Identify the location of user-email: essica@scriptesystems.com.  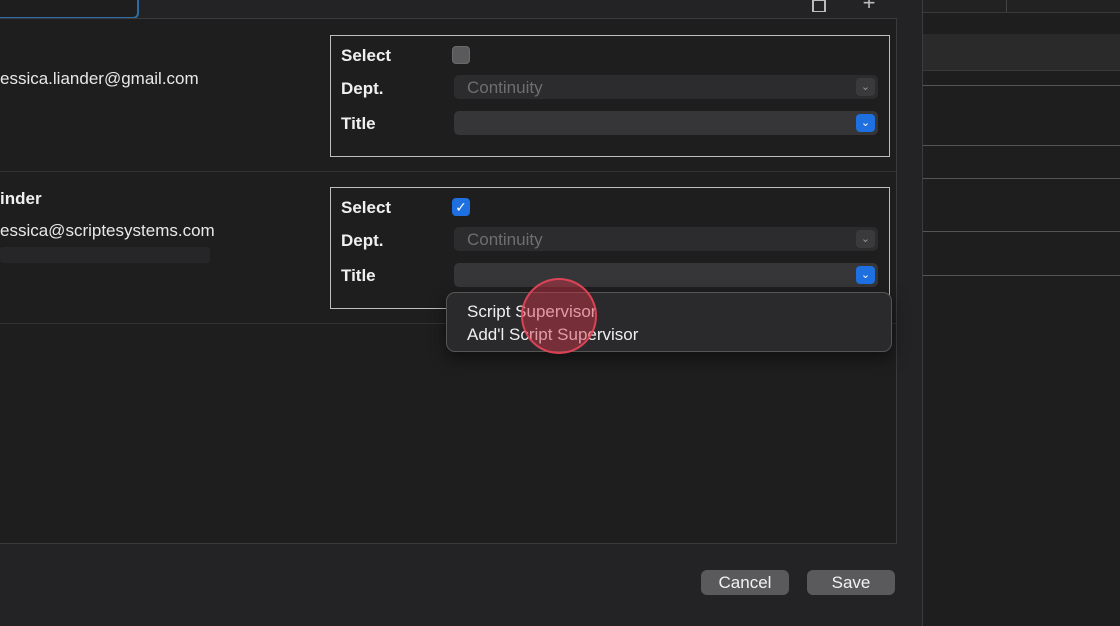
(107, 230).